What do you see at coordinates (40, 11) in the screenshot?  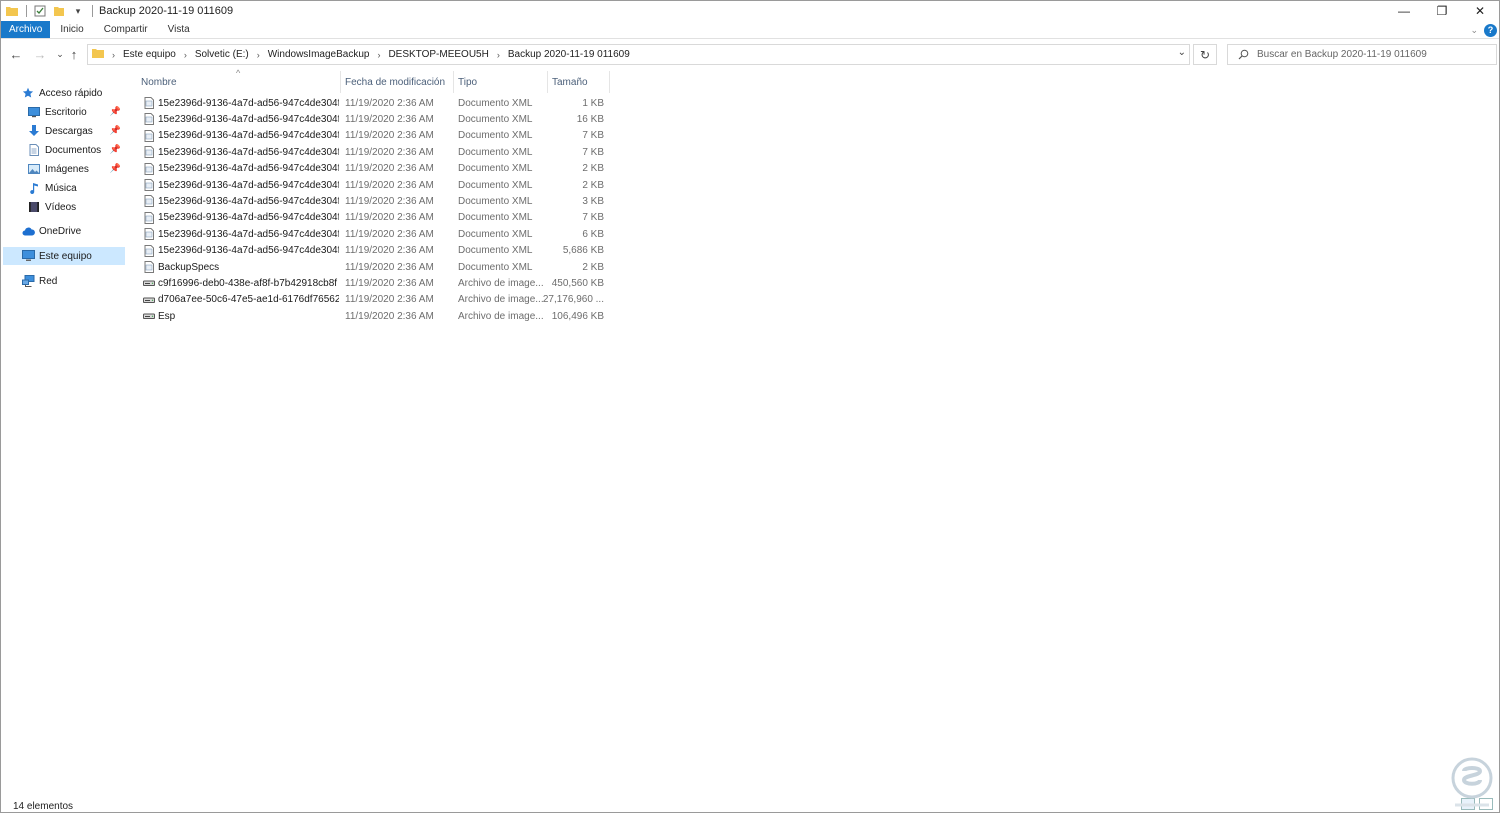 I see `properties-icon` at bounding box center [40, 11].